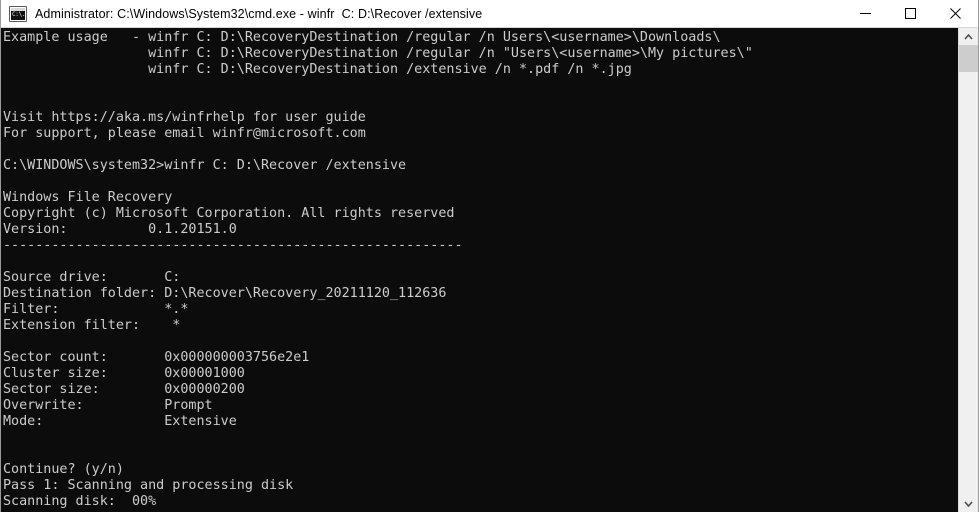 Image resolution: width=979 pixels, height=512 pixels. I want to click on scrollbar-down-button, so click(968, 503).